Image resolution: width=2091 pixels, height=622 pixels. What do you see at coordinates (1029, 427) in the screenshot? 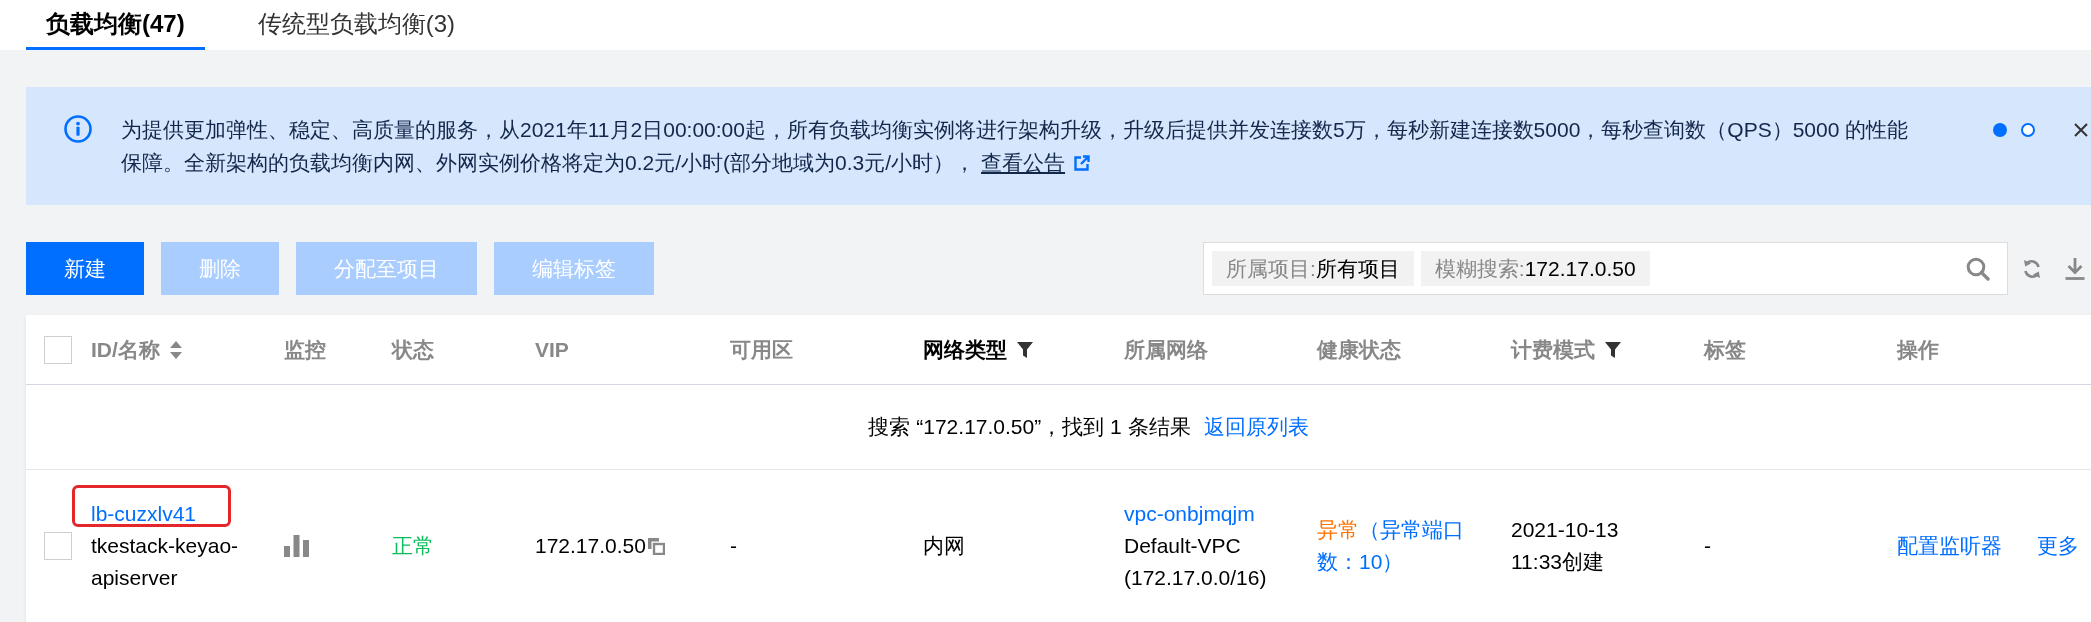
I see `search-result-text: 搜索 “172.17.0.50”，找到 1 条结果` at bounding box center [1029, 427].